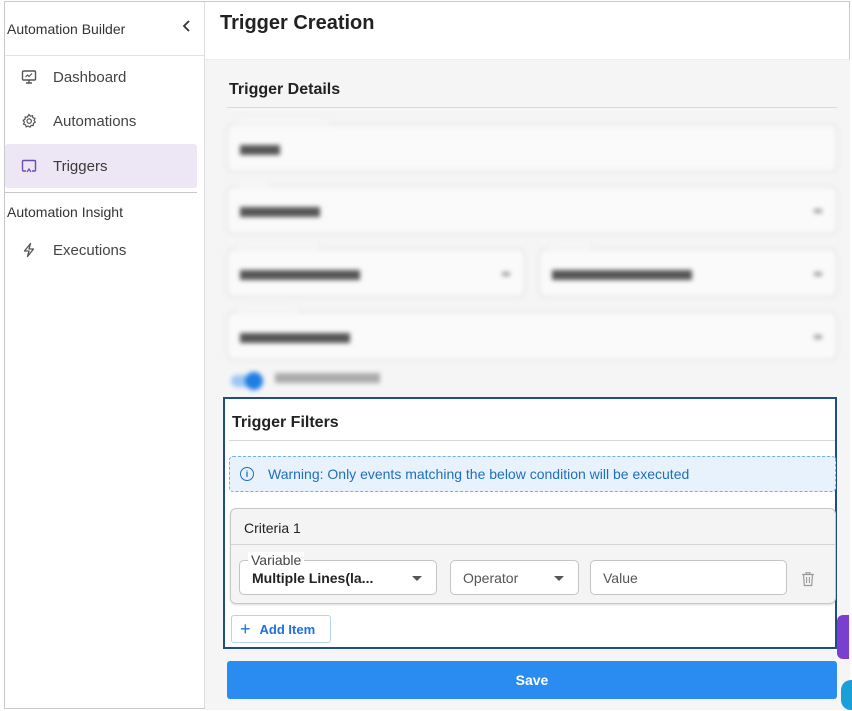 The height and width of the screenshot is (711, 852). What do you see at coordinates (187, 28) in the screenshot?
I see `chevron-left-icon` at bounding box center [187, 28].